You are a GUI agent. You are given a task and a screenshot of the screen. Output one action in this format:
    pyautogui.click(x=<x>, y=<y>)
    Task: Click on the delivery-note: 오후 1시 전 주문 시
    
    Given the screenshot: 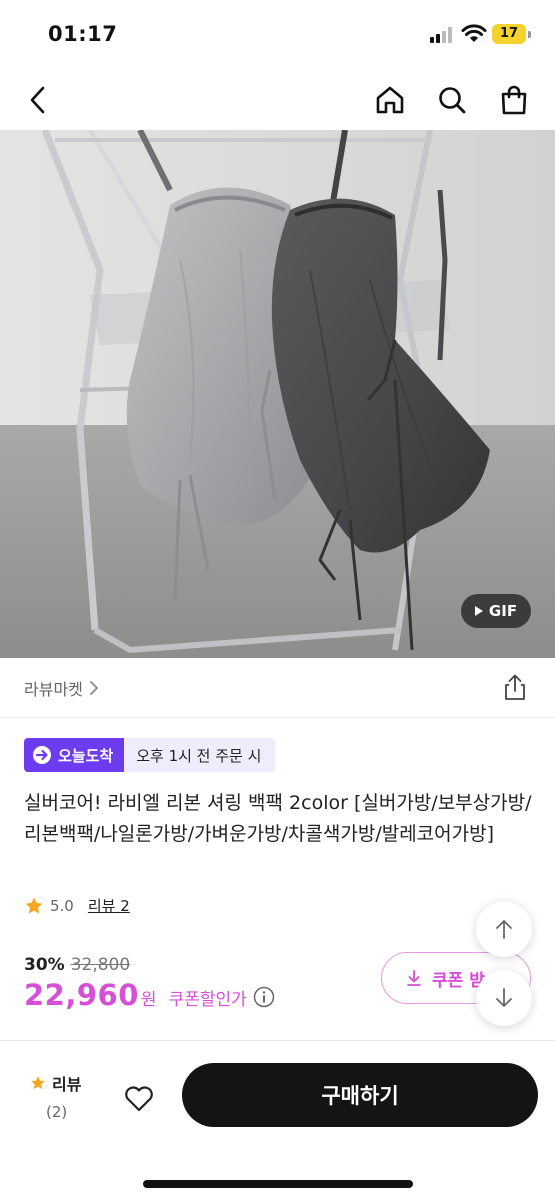 What is the action you would take?
    pyautogui.click(x=200, y=755)
    